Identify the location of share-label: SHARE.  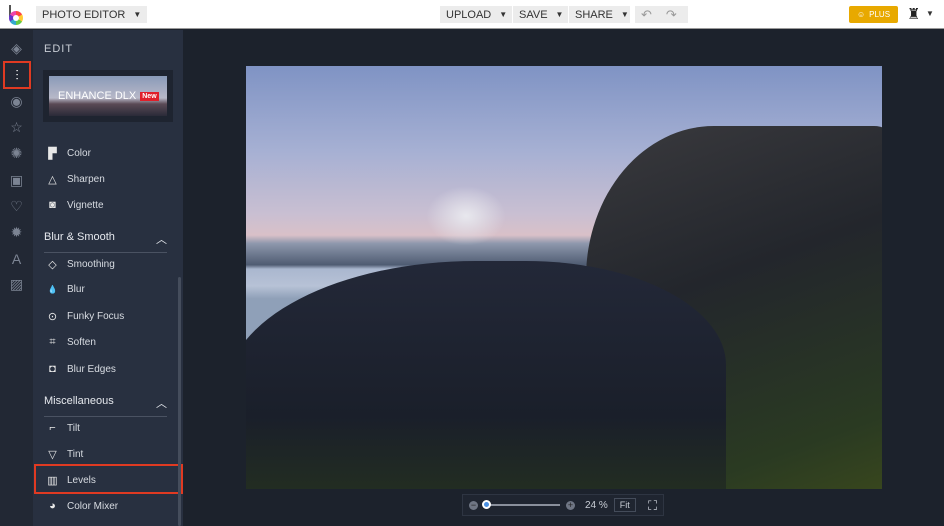
(594, 14).